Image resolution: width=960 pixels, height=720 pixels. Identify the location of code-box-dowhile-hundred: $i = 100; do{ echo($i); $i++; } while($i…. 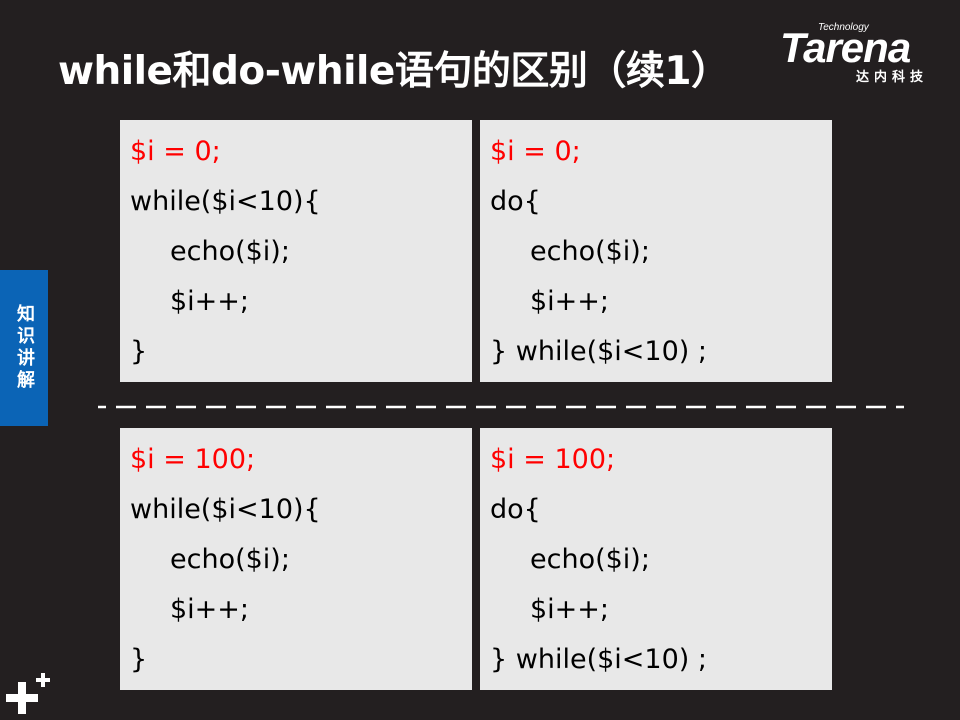
(656, 559).